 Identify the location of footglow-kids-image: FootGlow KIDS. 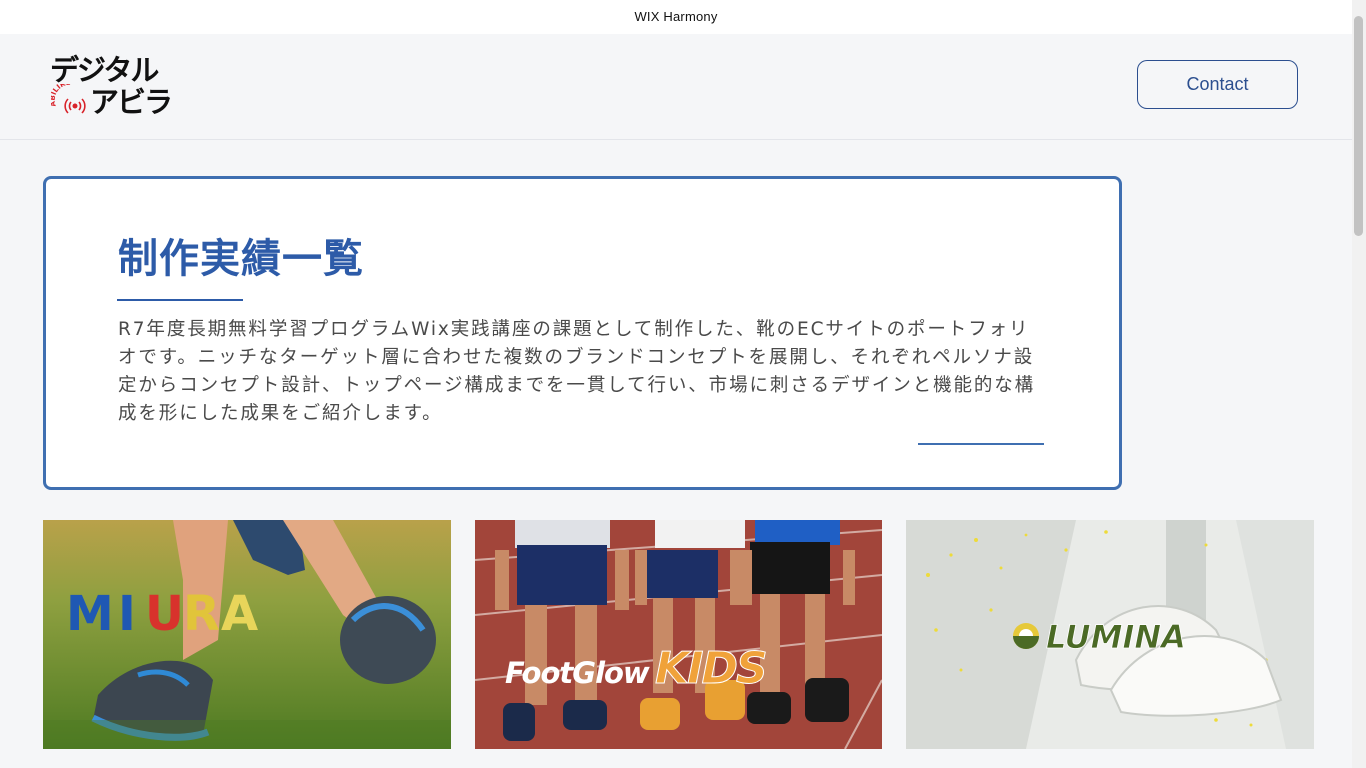
(678, 634).